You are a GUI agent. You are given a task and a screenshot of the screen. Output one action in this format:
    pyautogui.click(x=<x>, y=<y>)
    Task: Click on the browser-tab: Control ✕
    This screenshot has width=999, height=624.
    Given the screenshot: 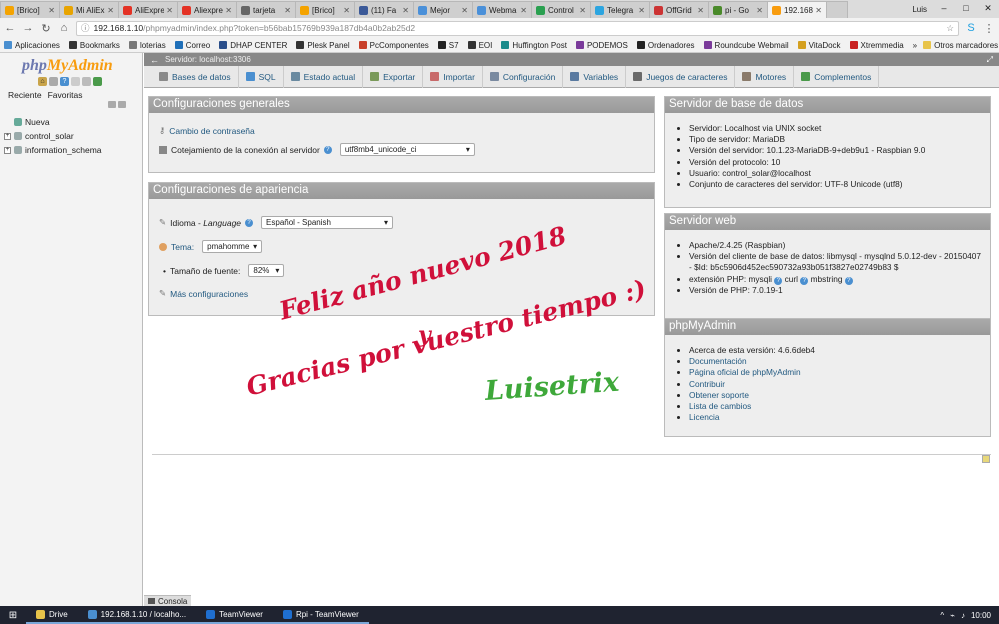 What is the action you would take?
    pyautogui.click(x=561, y=9)
    